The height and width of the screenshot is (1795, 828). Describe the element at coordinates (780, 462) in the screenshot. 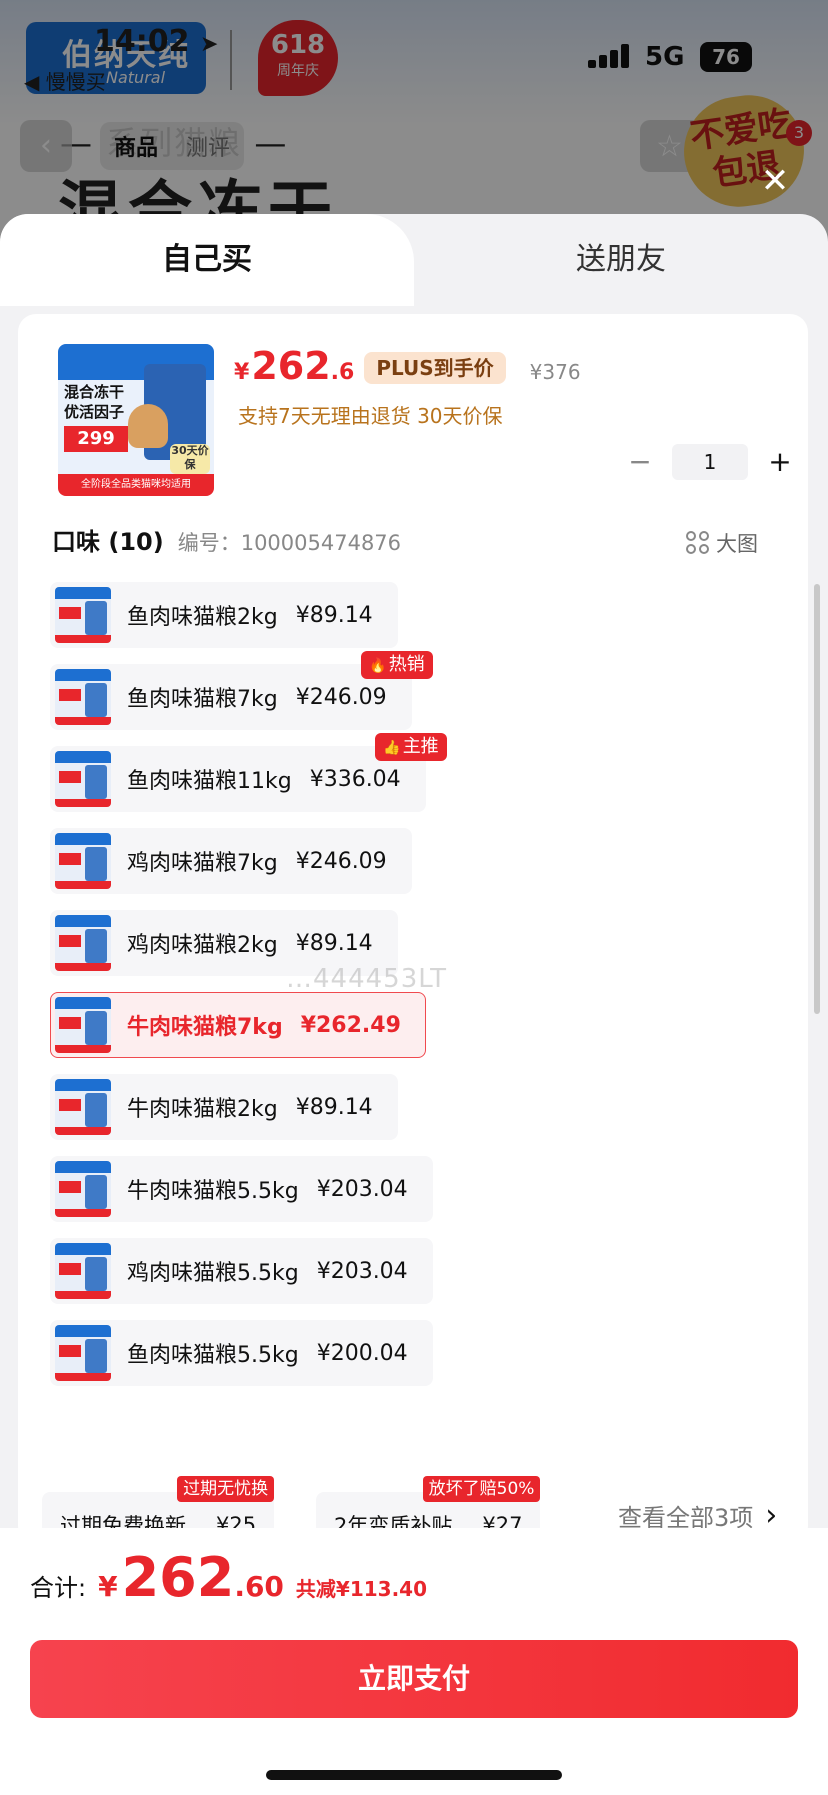

I see `plus-icon: +` at that location.